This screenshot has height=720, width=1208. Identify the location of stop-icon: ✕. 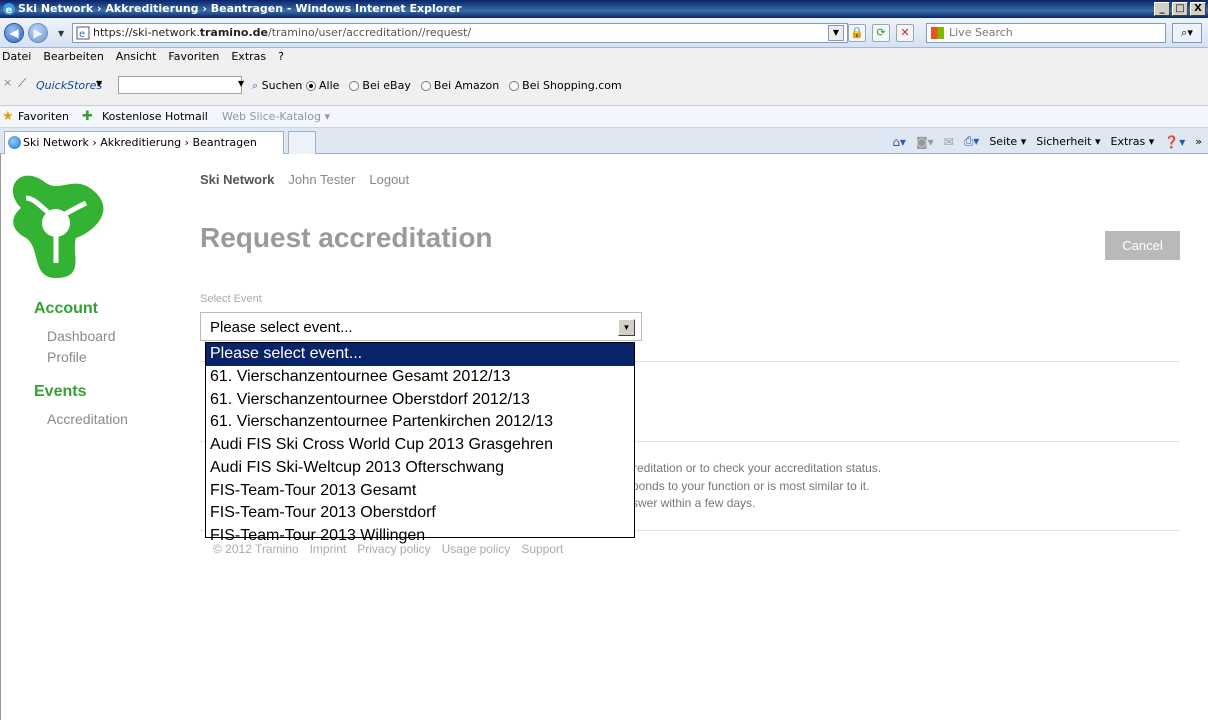
(905, 33).